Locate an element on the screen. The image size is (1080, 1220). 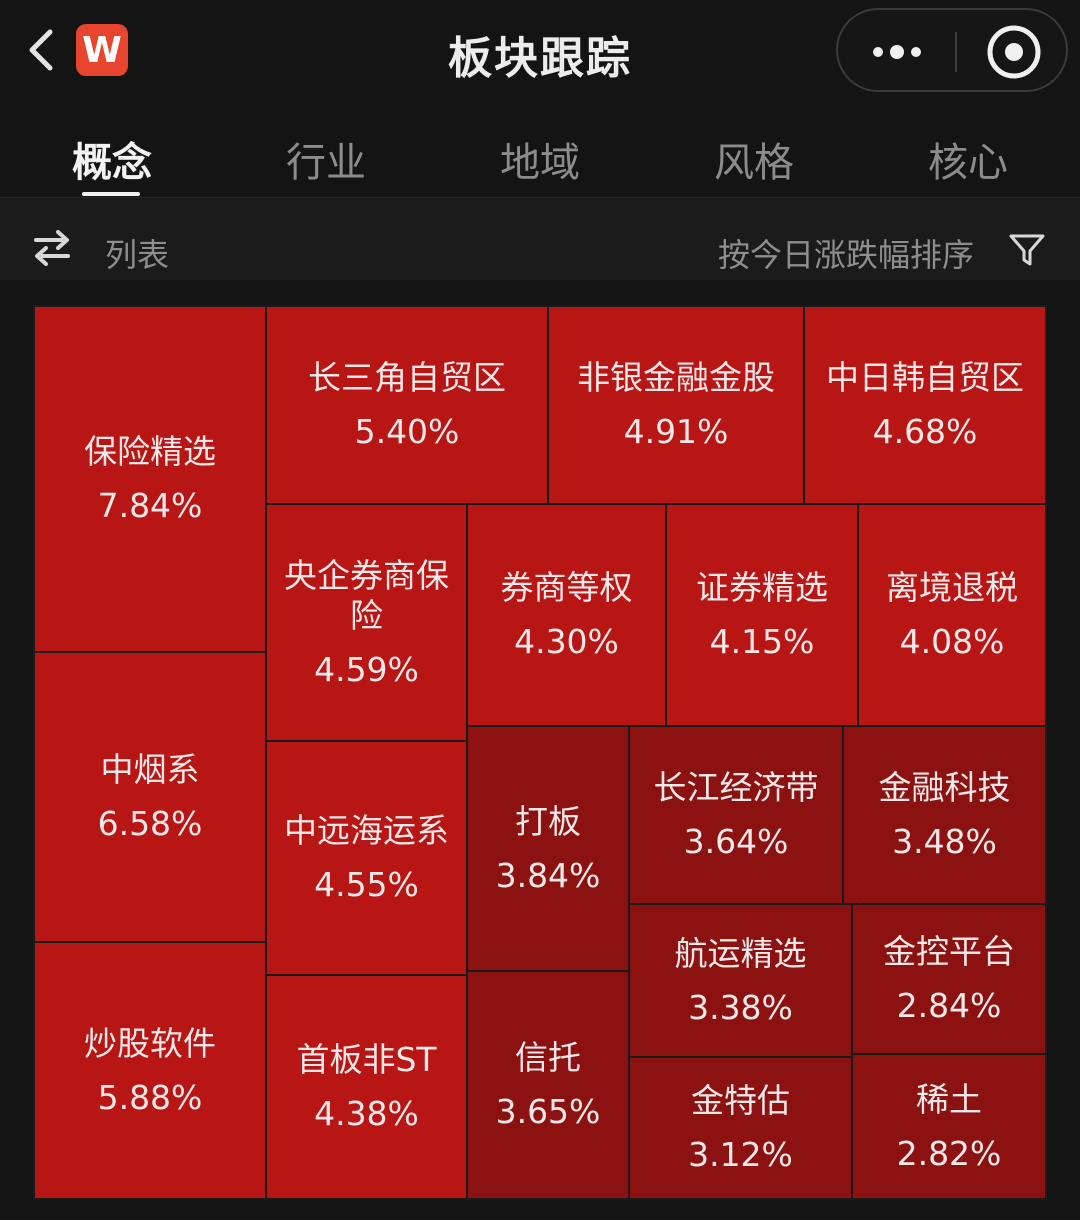
sector-change: 4.55% is located at coordinates (366, 884).